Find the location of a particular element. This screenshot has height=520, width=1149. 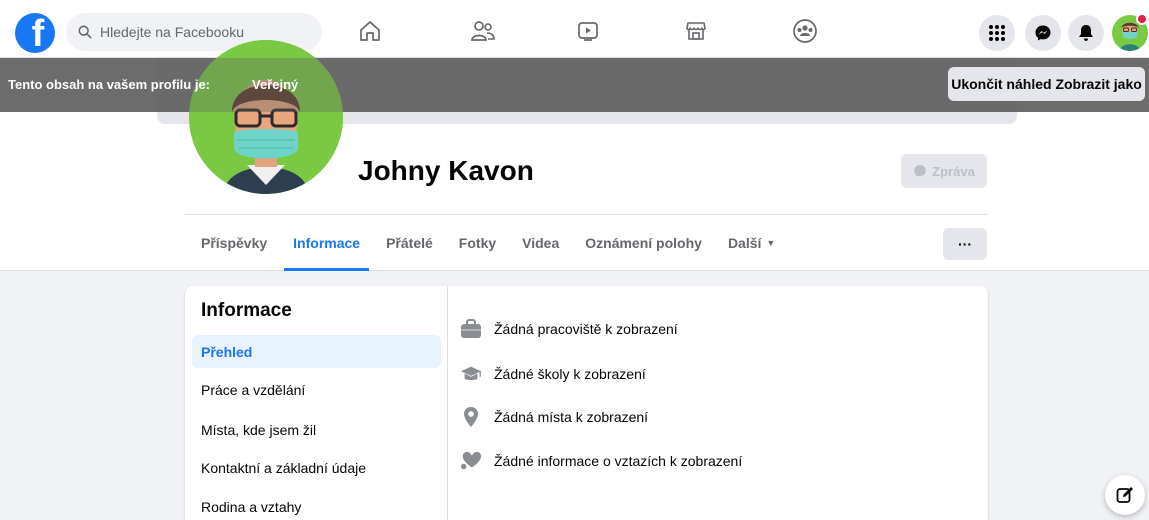

tab-check-ins: Oznámení polohy is located at coordinates (643, 243).